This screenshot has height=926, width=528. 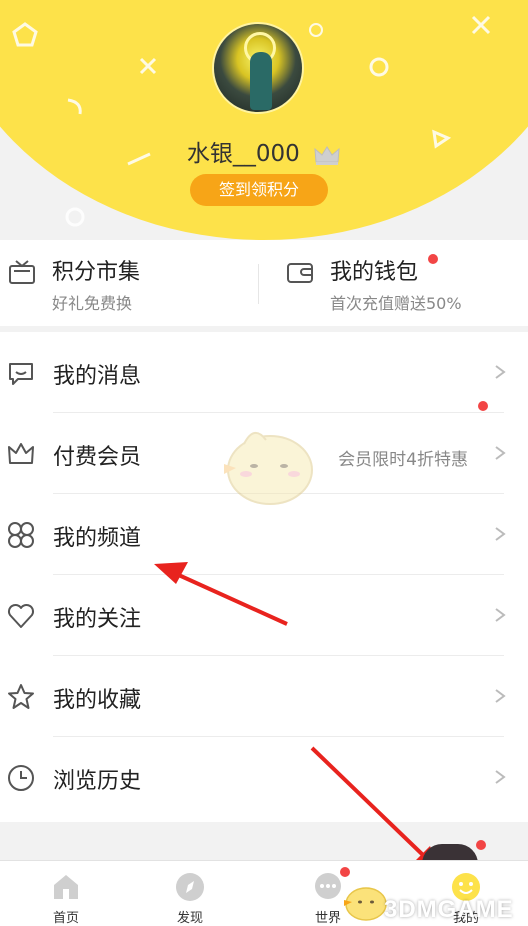 What do you see at coordinates (21, 535) in the screenshot?
I see `grid-icon` at bounding box center [21, 535].